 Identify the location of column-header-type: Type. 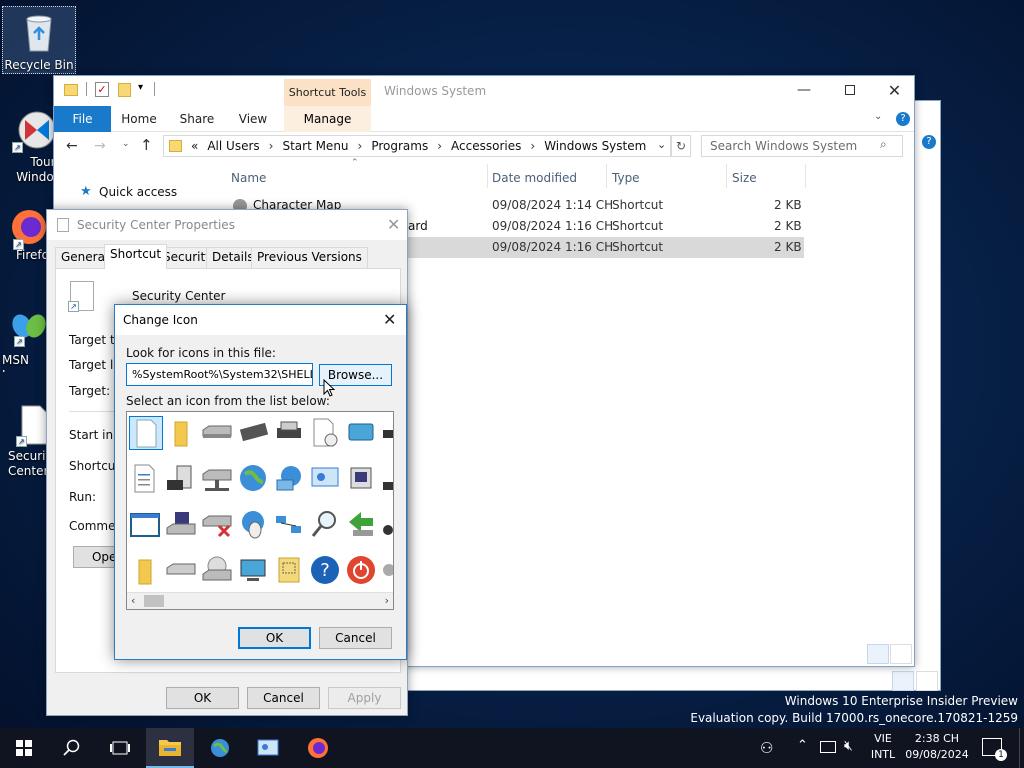
(626, 178).